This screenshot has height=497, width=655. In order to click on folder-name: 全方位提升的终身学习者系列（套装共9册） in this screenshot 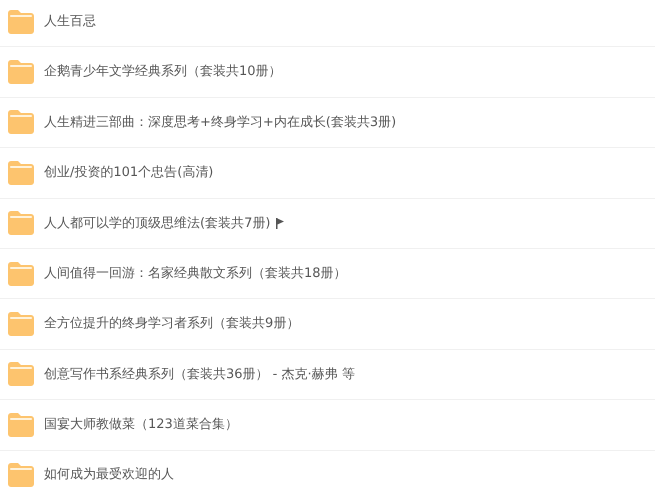, I will do `click(172, 324)`.